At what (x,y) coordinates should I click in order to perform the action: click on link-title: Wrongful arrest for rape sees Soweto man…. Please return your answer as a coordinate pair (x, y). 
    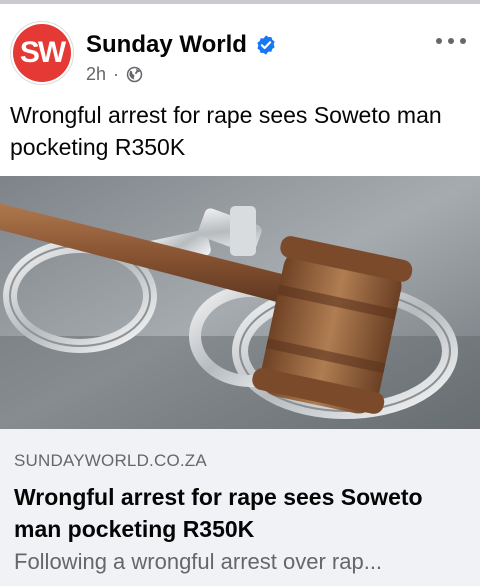
    Looking at the image, I should click on (241, 513).